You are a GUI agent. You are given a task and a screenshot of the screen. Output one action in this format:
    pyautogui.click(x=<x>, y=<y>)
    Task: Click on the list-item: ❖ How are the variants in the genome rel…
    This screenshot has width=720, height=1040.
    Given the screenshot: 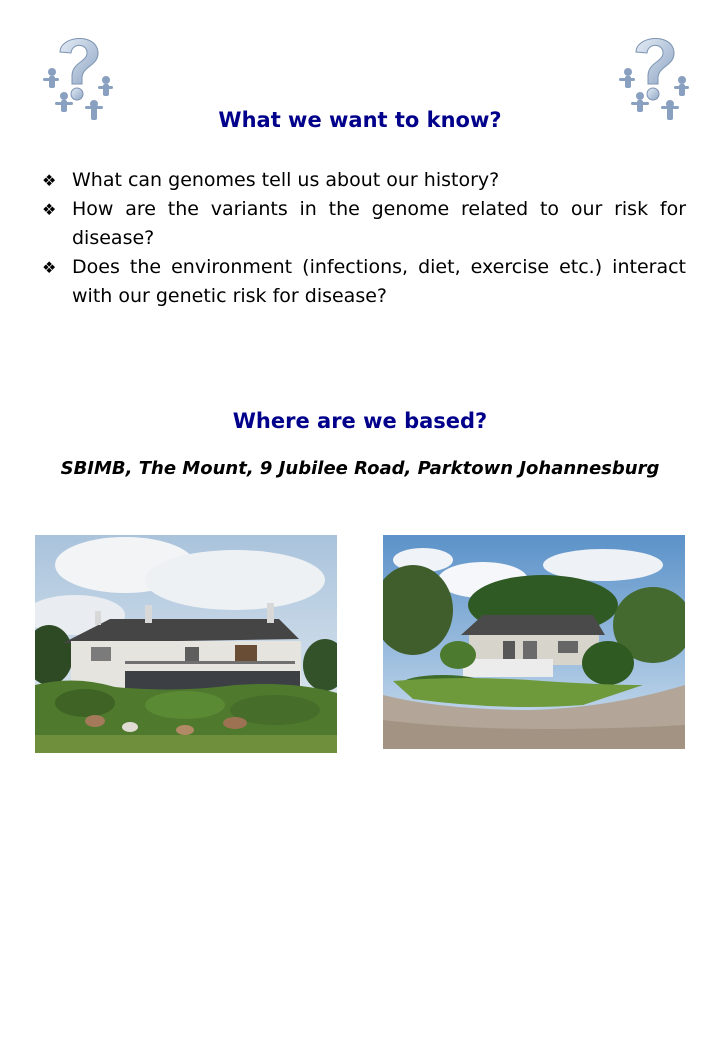 What is the action you would take?
    pyautogui.click(x=364, y=224)
    